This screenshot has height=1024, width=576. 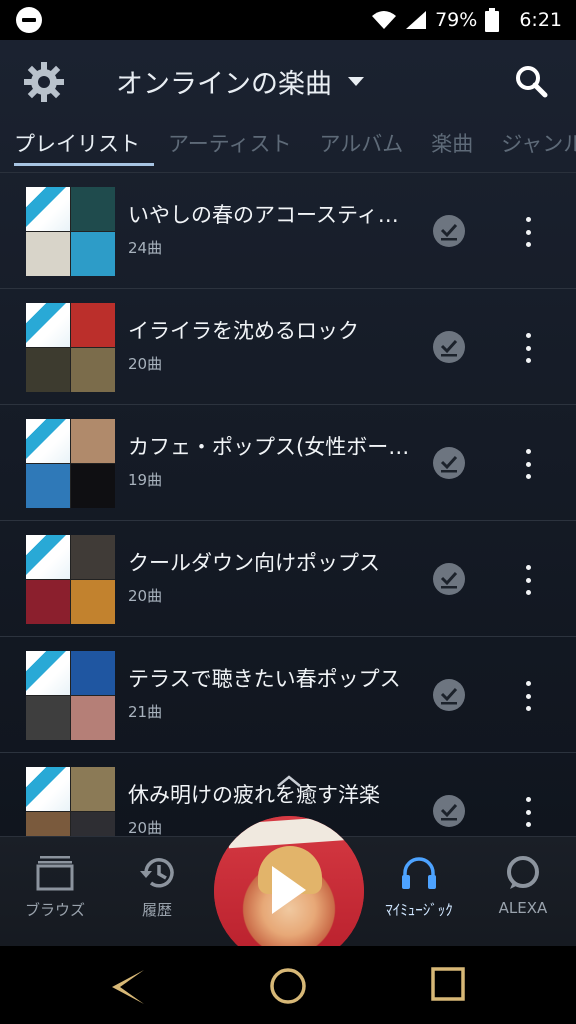 I want to click on playlist-title: テラスで聴きたい春ポップス, so click(x=264, y=679).